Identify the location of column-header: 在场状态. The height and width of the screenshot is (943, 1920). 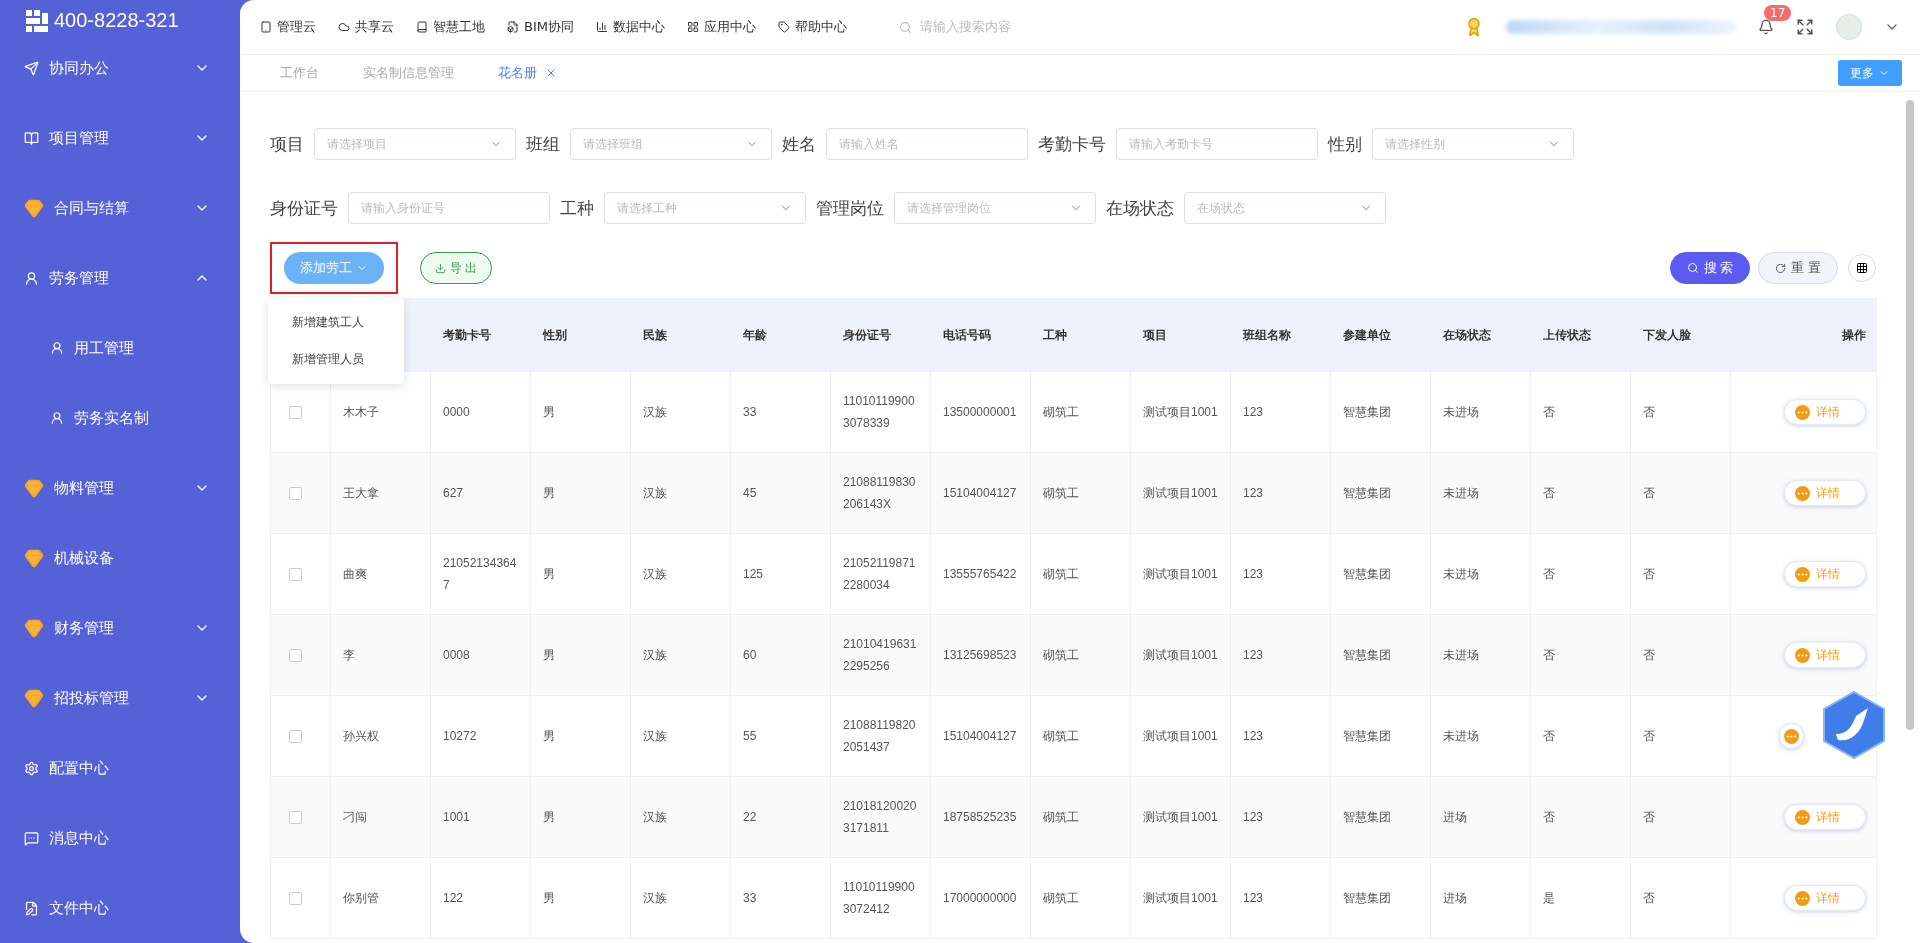
(1467, 335).